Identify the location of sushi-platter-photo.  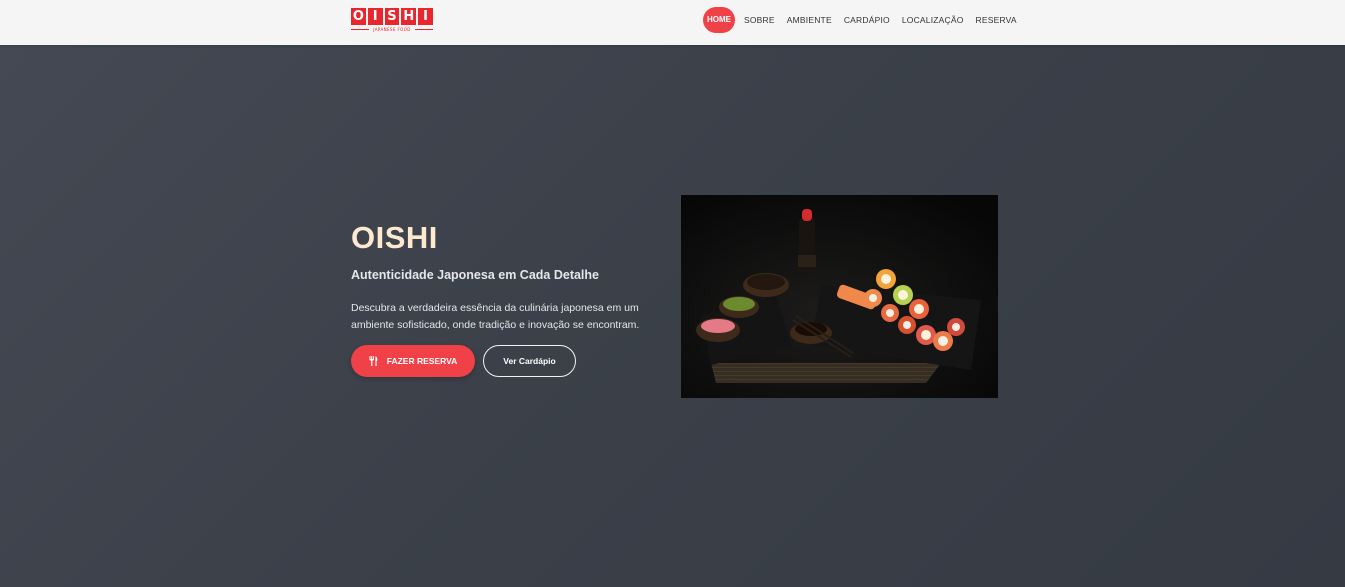
(839, 296).